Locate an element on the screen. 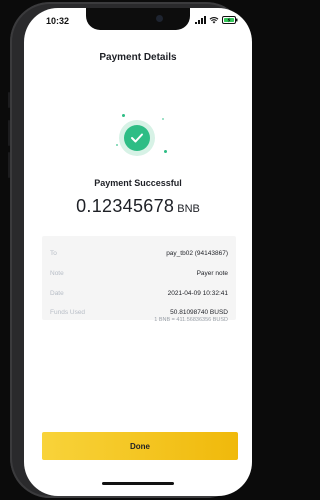  status-icons is located at coordinates (216, 20).